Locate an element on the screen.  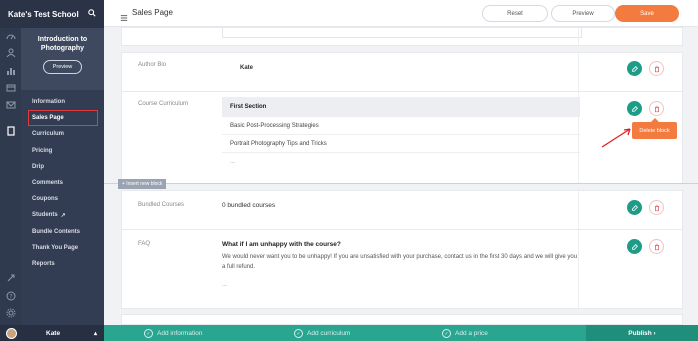
users-icon is located at coordinates (10, 52).